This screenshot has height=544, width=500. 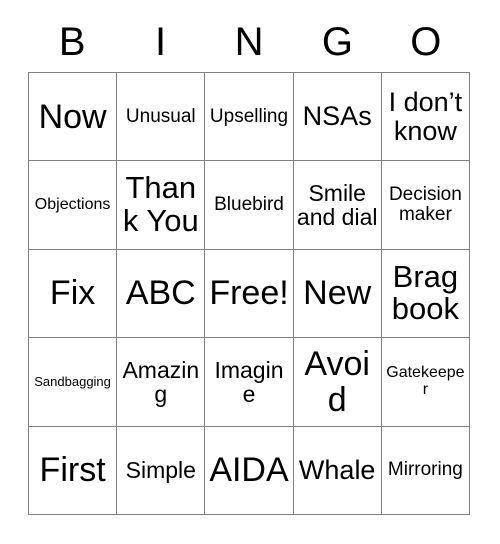 I want to click on bingo-cell: Decision maker, so click(x=425, y=205).